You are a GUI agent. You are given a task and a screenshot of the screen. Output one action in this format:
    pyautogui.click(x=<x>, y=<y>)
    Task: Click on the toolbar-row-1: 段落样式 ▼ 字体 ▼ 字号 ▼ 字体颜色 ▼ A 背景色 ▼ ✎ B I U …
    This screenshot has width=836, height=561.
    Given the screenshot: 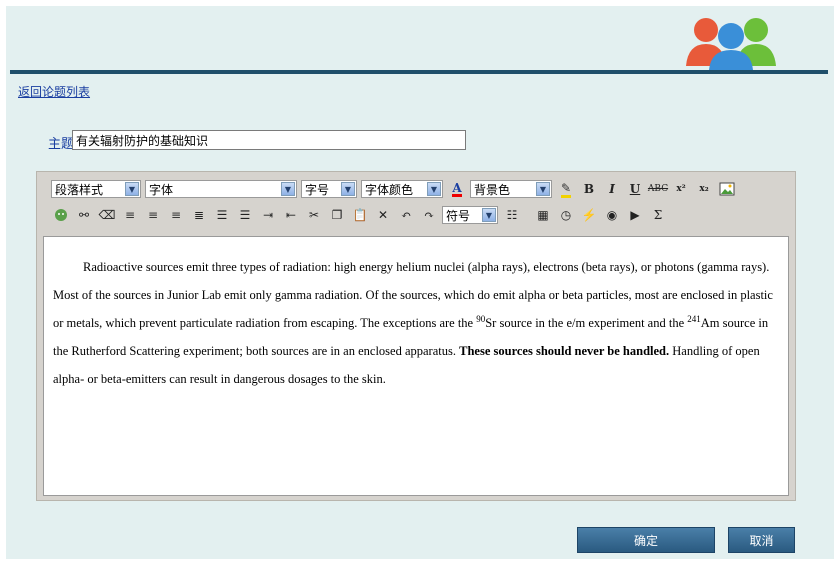 What is the action you would take?
    pyautogui.click(x=395, y=189)
    